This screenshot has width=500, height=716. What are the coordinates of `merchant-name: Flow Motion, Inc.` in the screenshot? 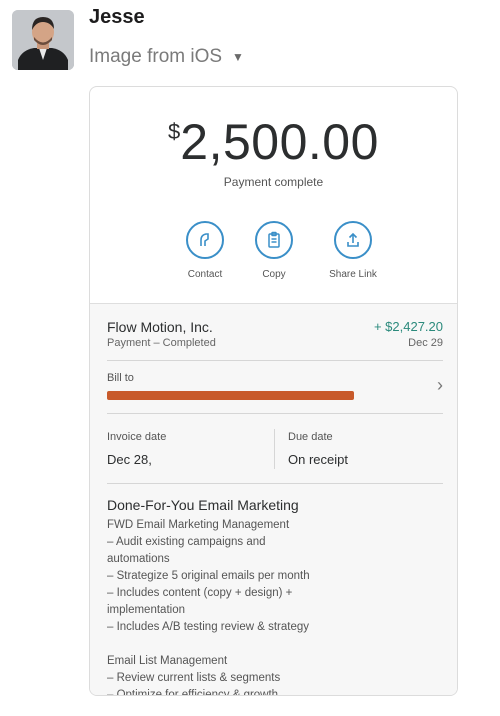 It's located at (160, 327).